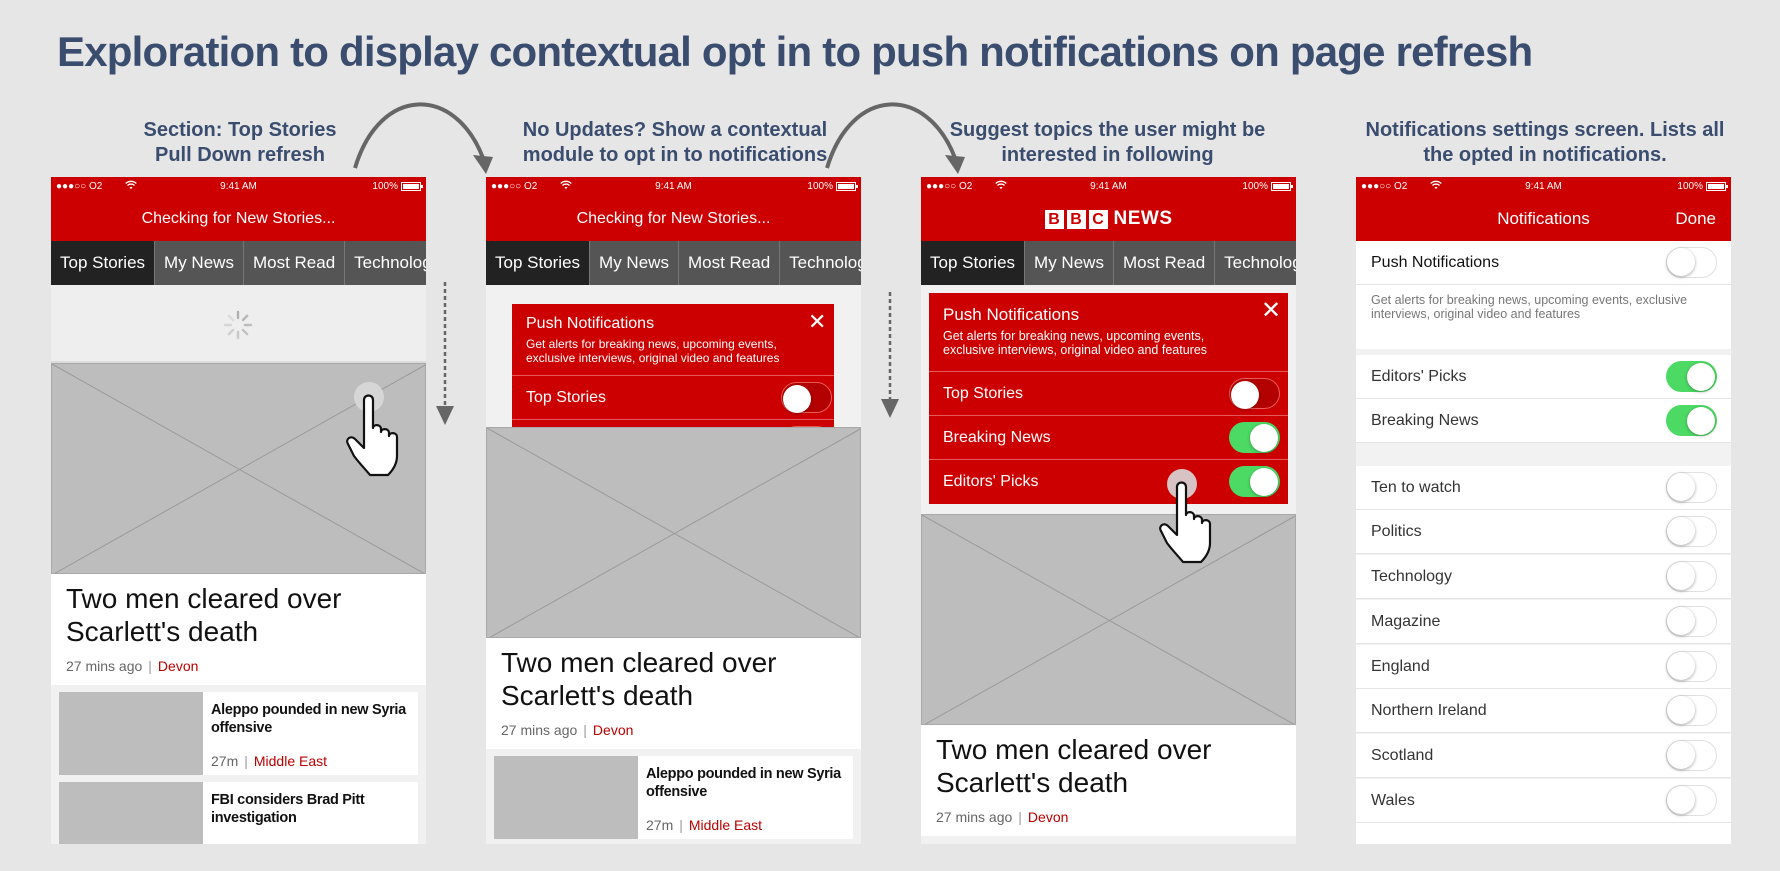 The height and width of the screenshot is (871, 1780). I want to click on wales-toggle, so click(1691, 800).